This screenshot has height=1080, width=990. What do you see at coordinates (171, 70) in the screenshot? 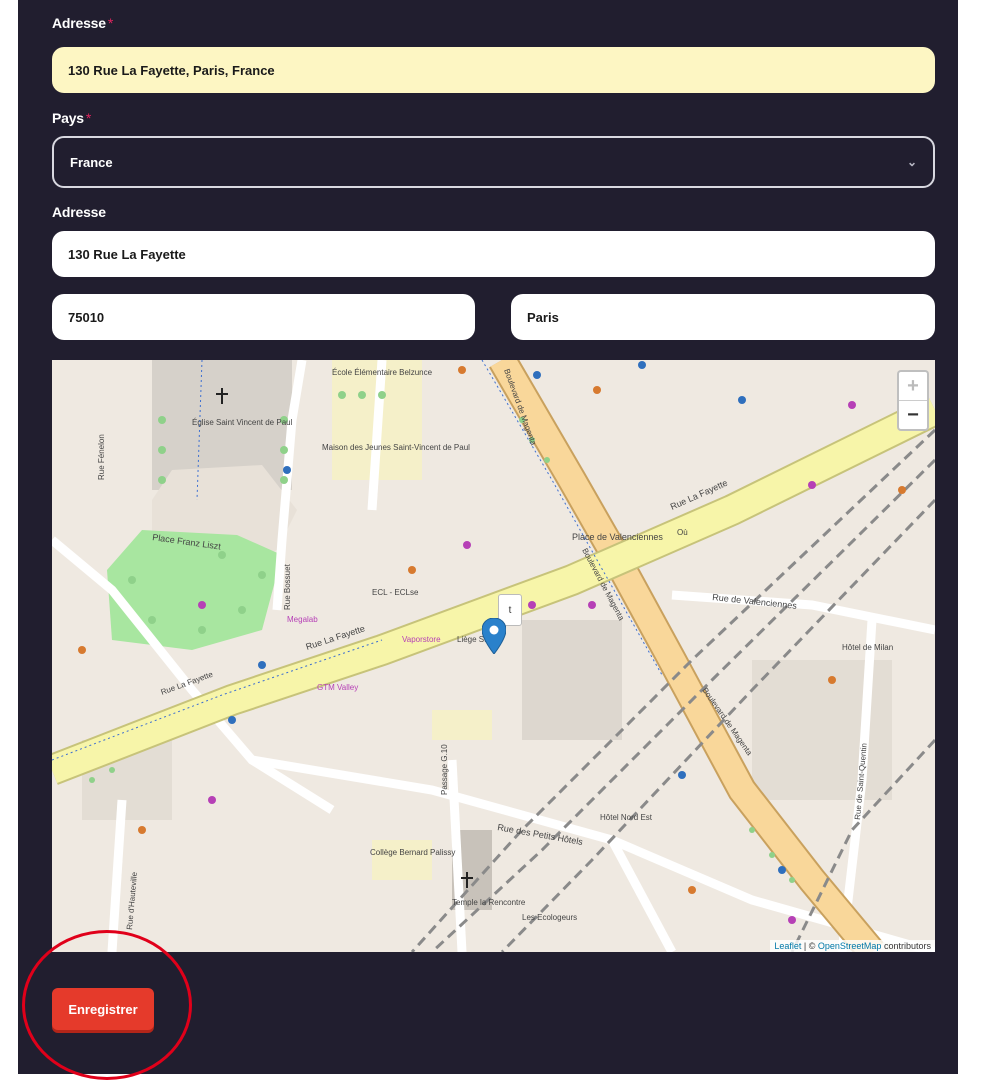
I see `address-search-value: 130 Rue La Fayette, Paris, France` at bounding box center [171, 70].